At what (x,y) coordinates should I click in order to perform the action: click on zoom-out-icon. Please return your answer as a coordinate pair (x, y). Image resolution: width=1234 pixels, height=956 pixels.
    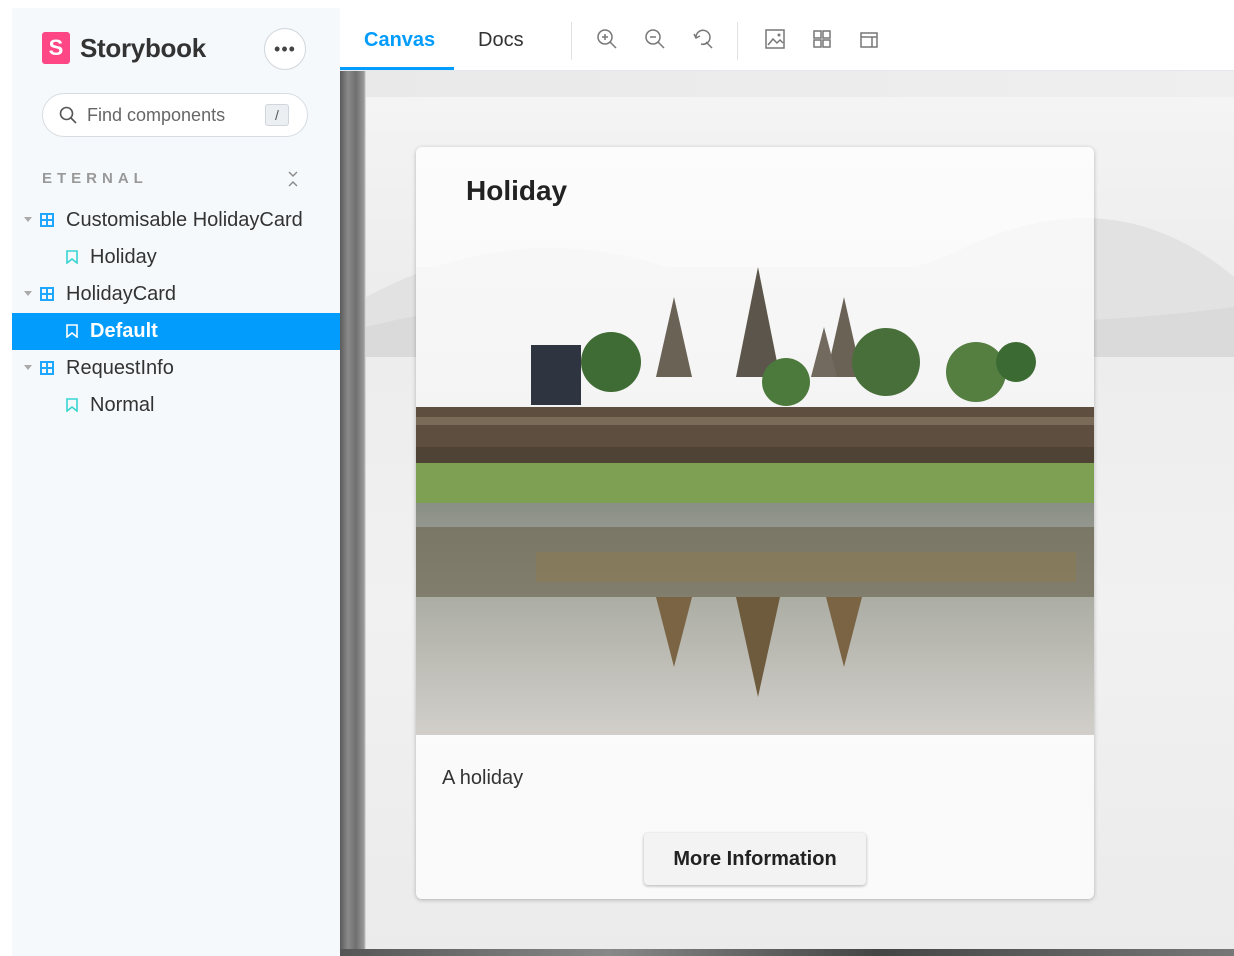
    Looking at the image, I should click on (655, 39).